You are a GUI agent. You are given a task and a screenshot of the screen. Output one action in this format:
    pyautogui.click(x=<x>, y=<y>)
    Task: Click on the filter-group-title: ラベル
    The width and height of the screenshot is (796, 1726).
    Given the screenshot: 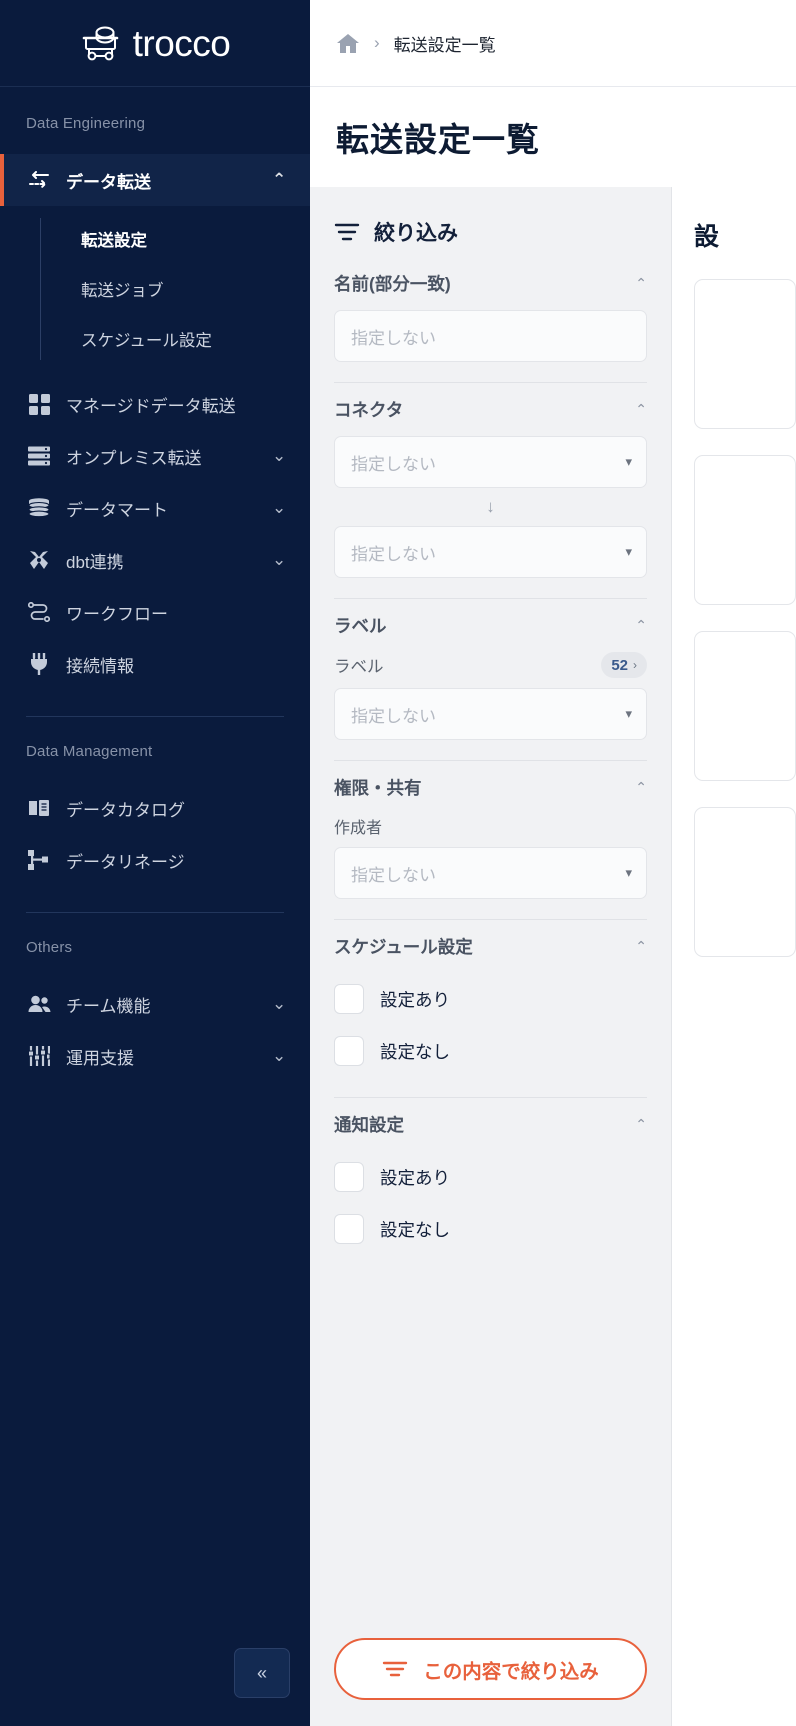 What is the action you would take?
    pyautogui.click(x=360, y=626)
    